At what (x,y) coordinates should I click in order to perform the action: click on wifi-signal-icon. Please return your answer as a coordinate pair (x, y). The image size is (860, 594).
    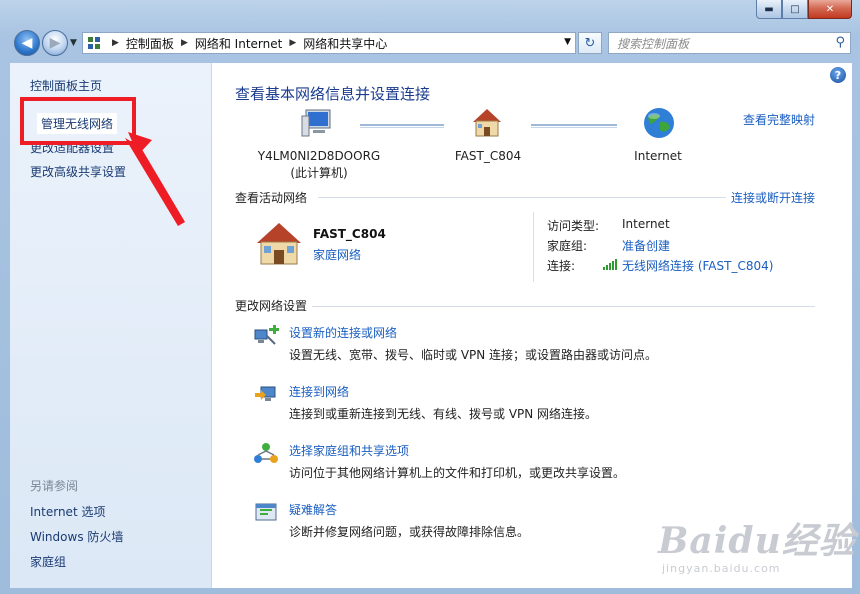
    Looking at the image, I should click on (610, 264).